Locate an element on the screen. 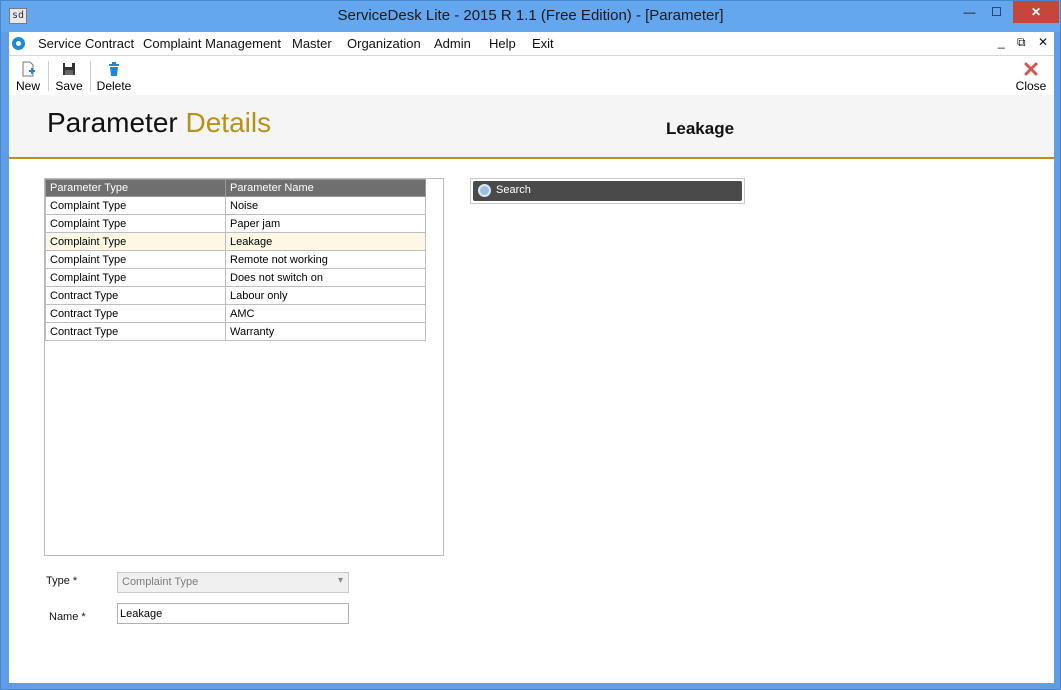 This screenshot has width=1061, height=690. current-record-name: Leakage is located at coordinates (700, 128).